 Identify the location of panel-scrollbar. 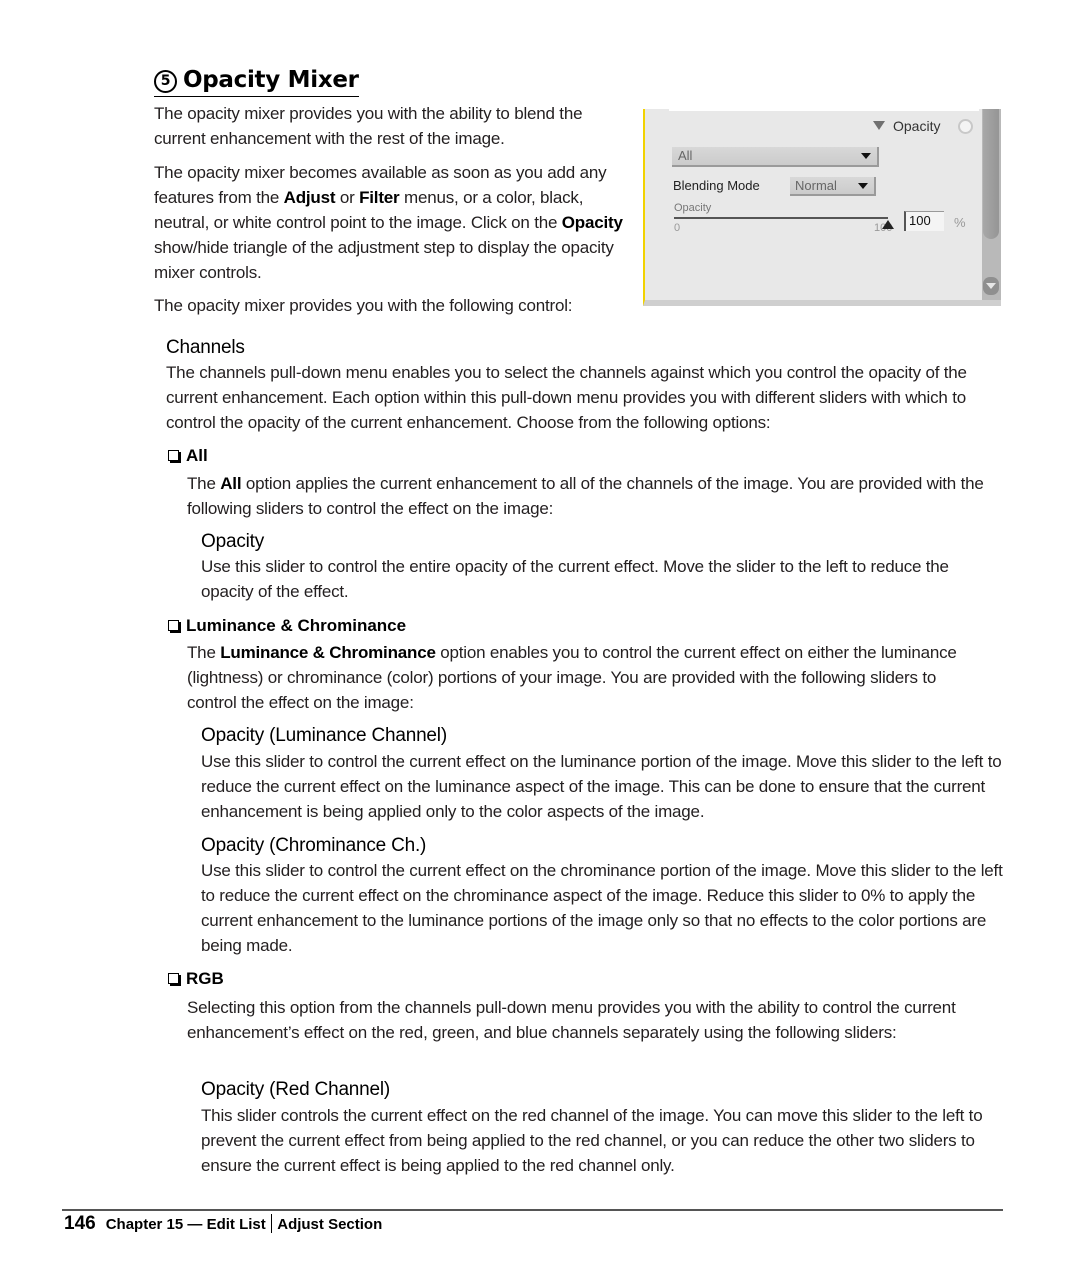
(991, 204).